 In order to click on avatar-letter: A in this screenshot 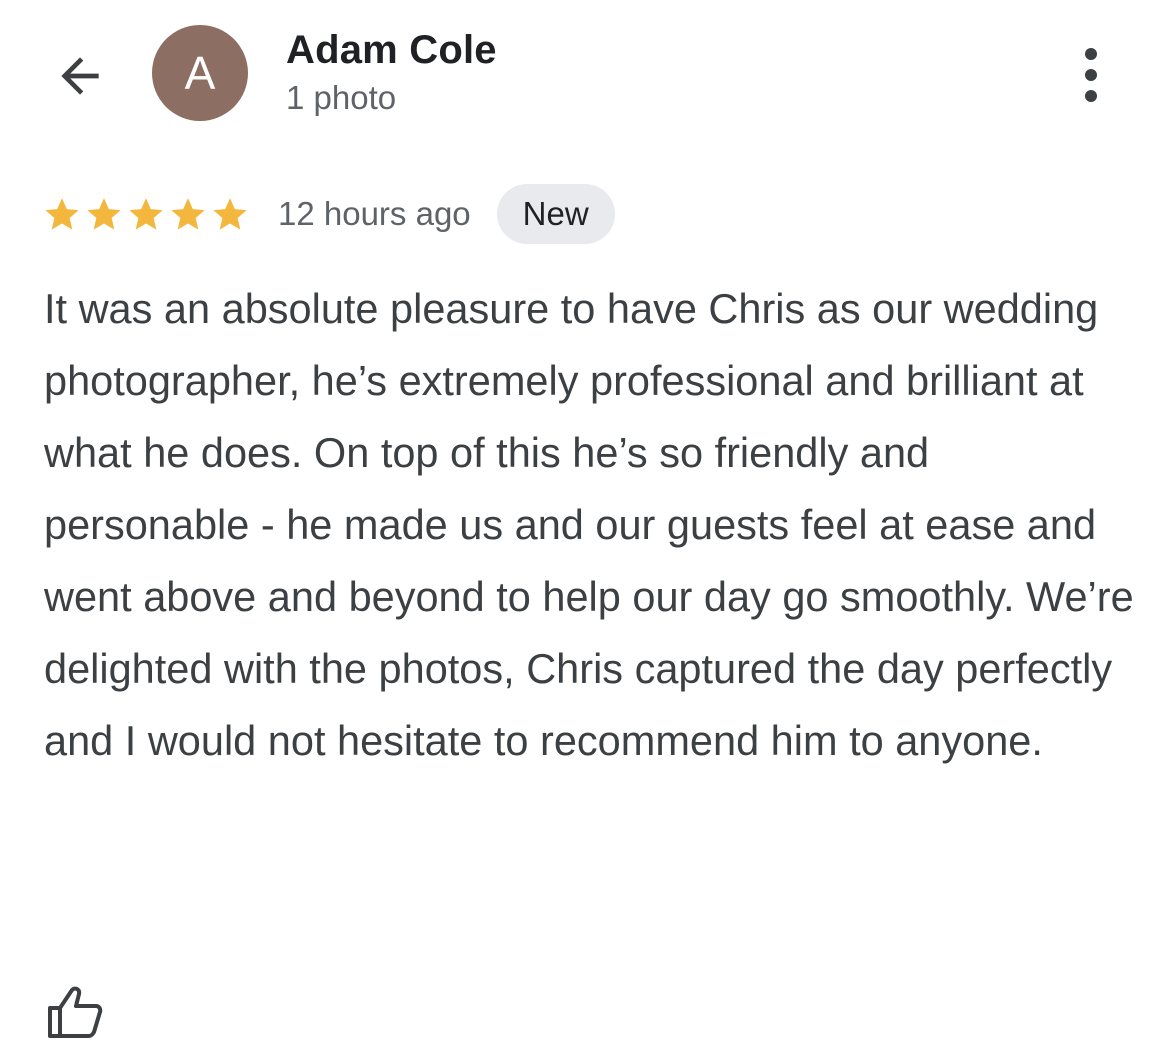, I will do `click(200, 73)`.